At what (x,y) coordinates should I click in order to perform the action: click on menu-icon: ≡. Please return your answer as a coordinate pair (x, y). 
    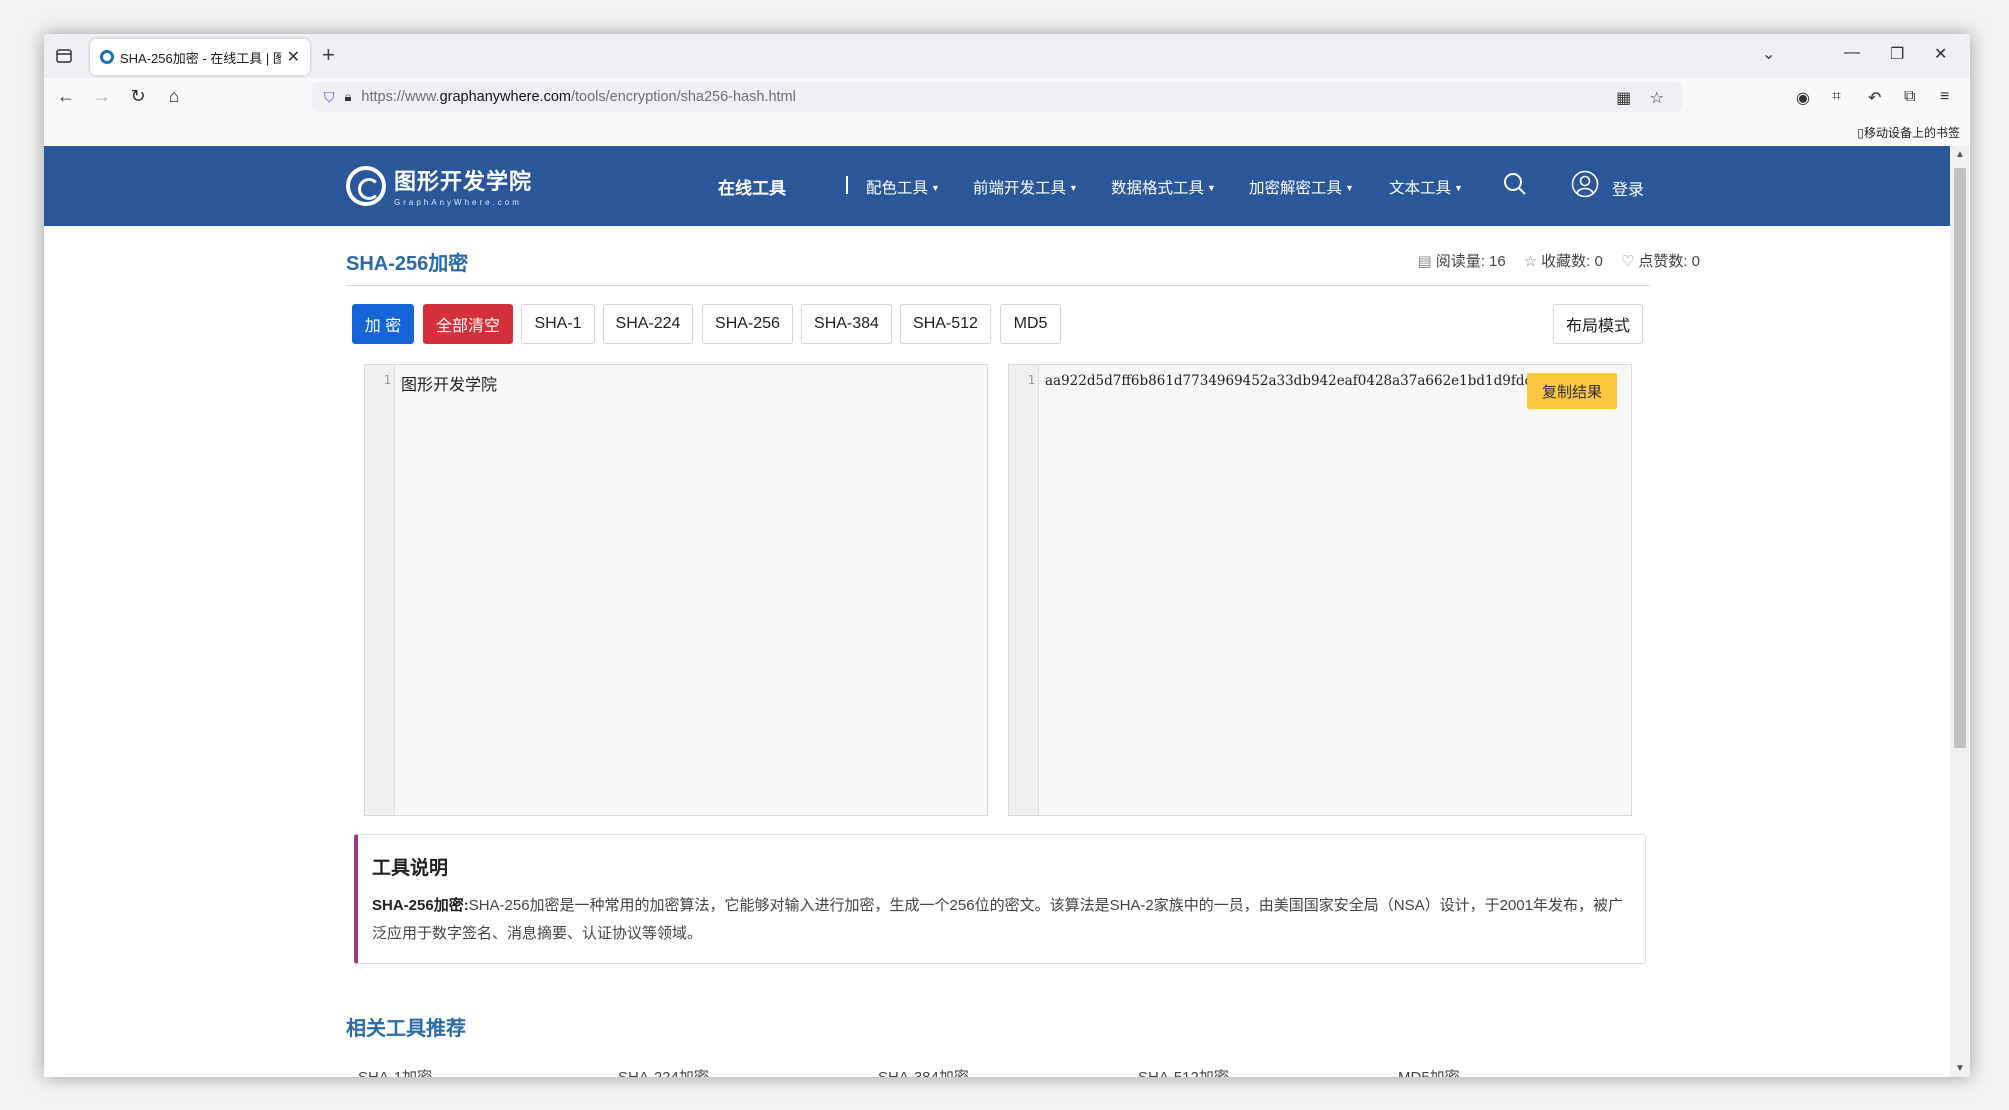
    Looking at the image, I should click on (1944, 97).